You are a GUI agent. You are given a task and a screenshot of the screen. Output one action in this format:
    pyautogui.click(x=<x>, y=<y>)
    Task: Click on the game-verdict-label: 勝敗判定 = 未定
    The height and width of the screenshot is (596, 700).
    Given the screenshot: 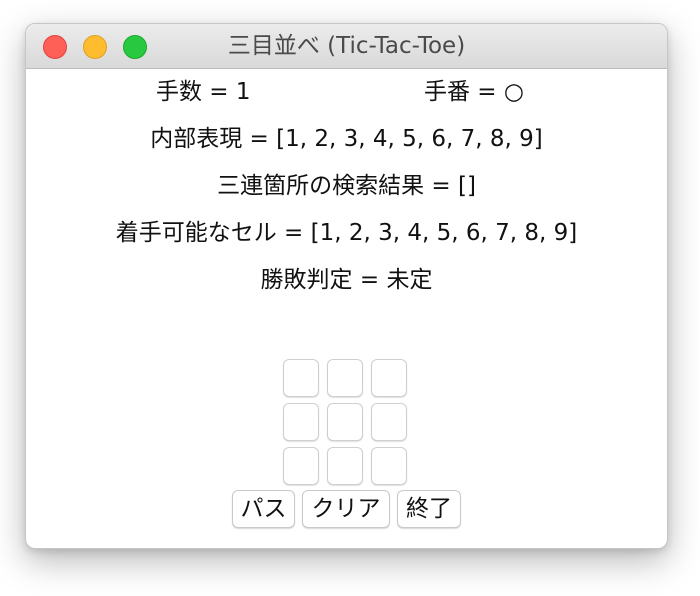 What is the action you would take?
    pyautogui.click(x=346, y=280)
    